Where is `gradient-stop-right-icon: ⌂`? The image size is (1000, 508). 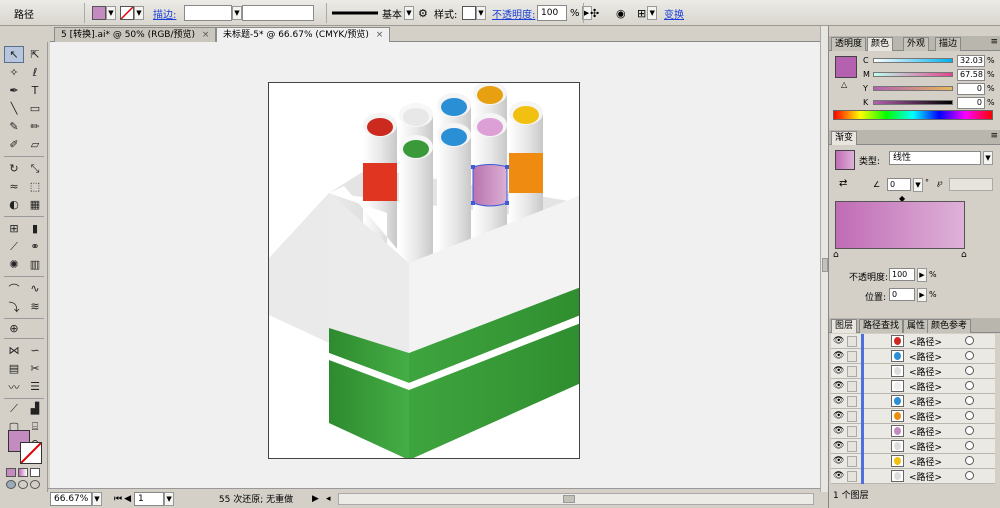 gradient-stop-right-icon: ⌂ is located at coordinates (964, 255).